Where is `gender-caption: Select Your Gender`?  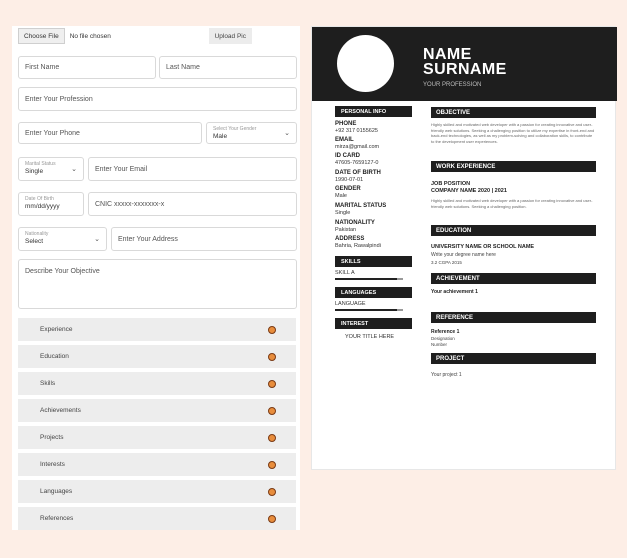
gender-caption: Select Your Gender is located at coordinates (235, 129).